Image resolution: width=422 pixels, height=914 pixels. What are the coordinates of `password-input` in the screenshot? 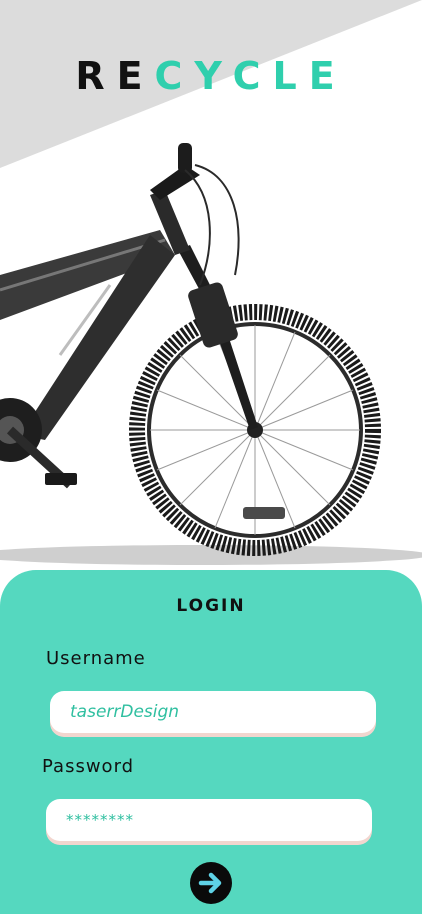 It's located at (209, 820).